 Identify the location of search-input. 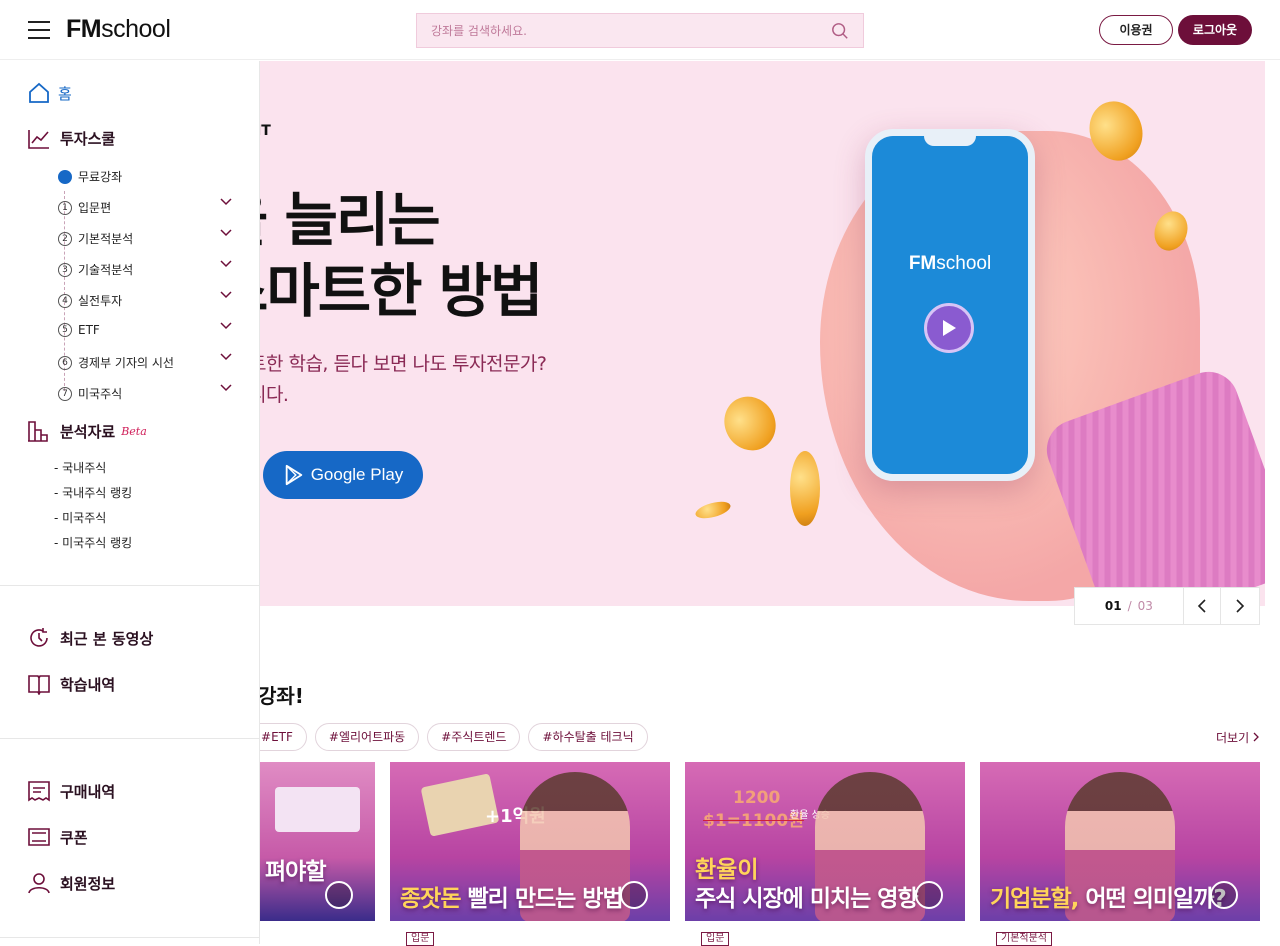
(617, 30).